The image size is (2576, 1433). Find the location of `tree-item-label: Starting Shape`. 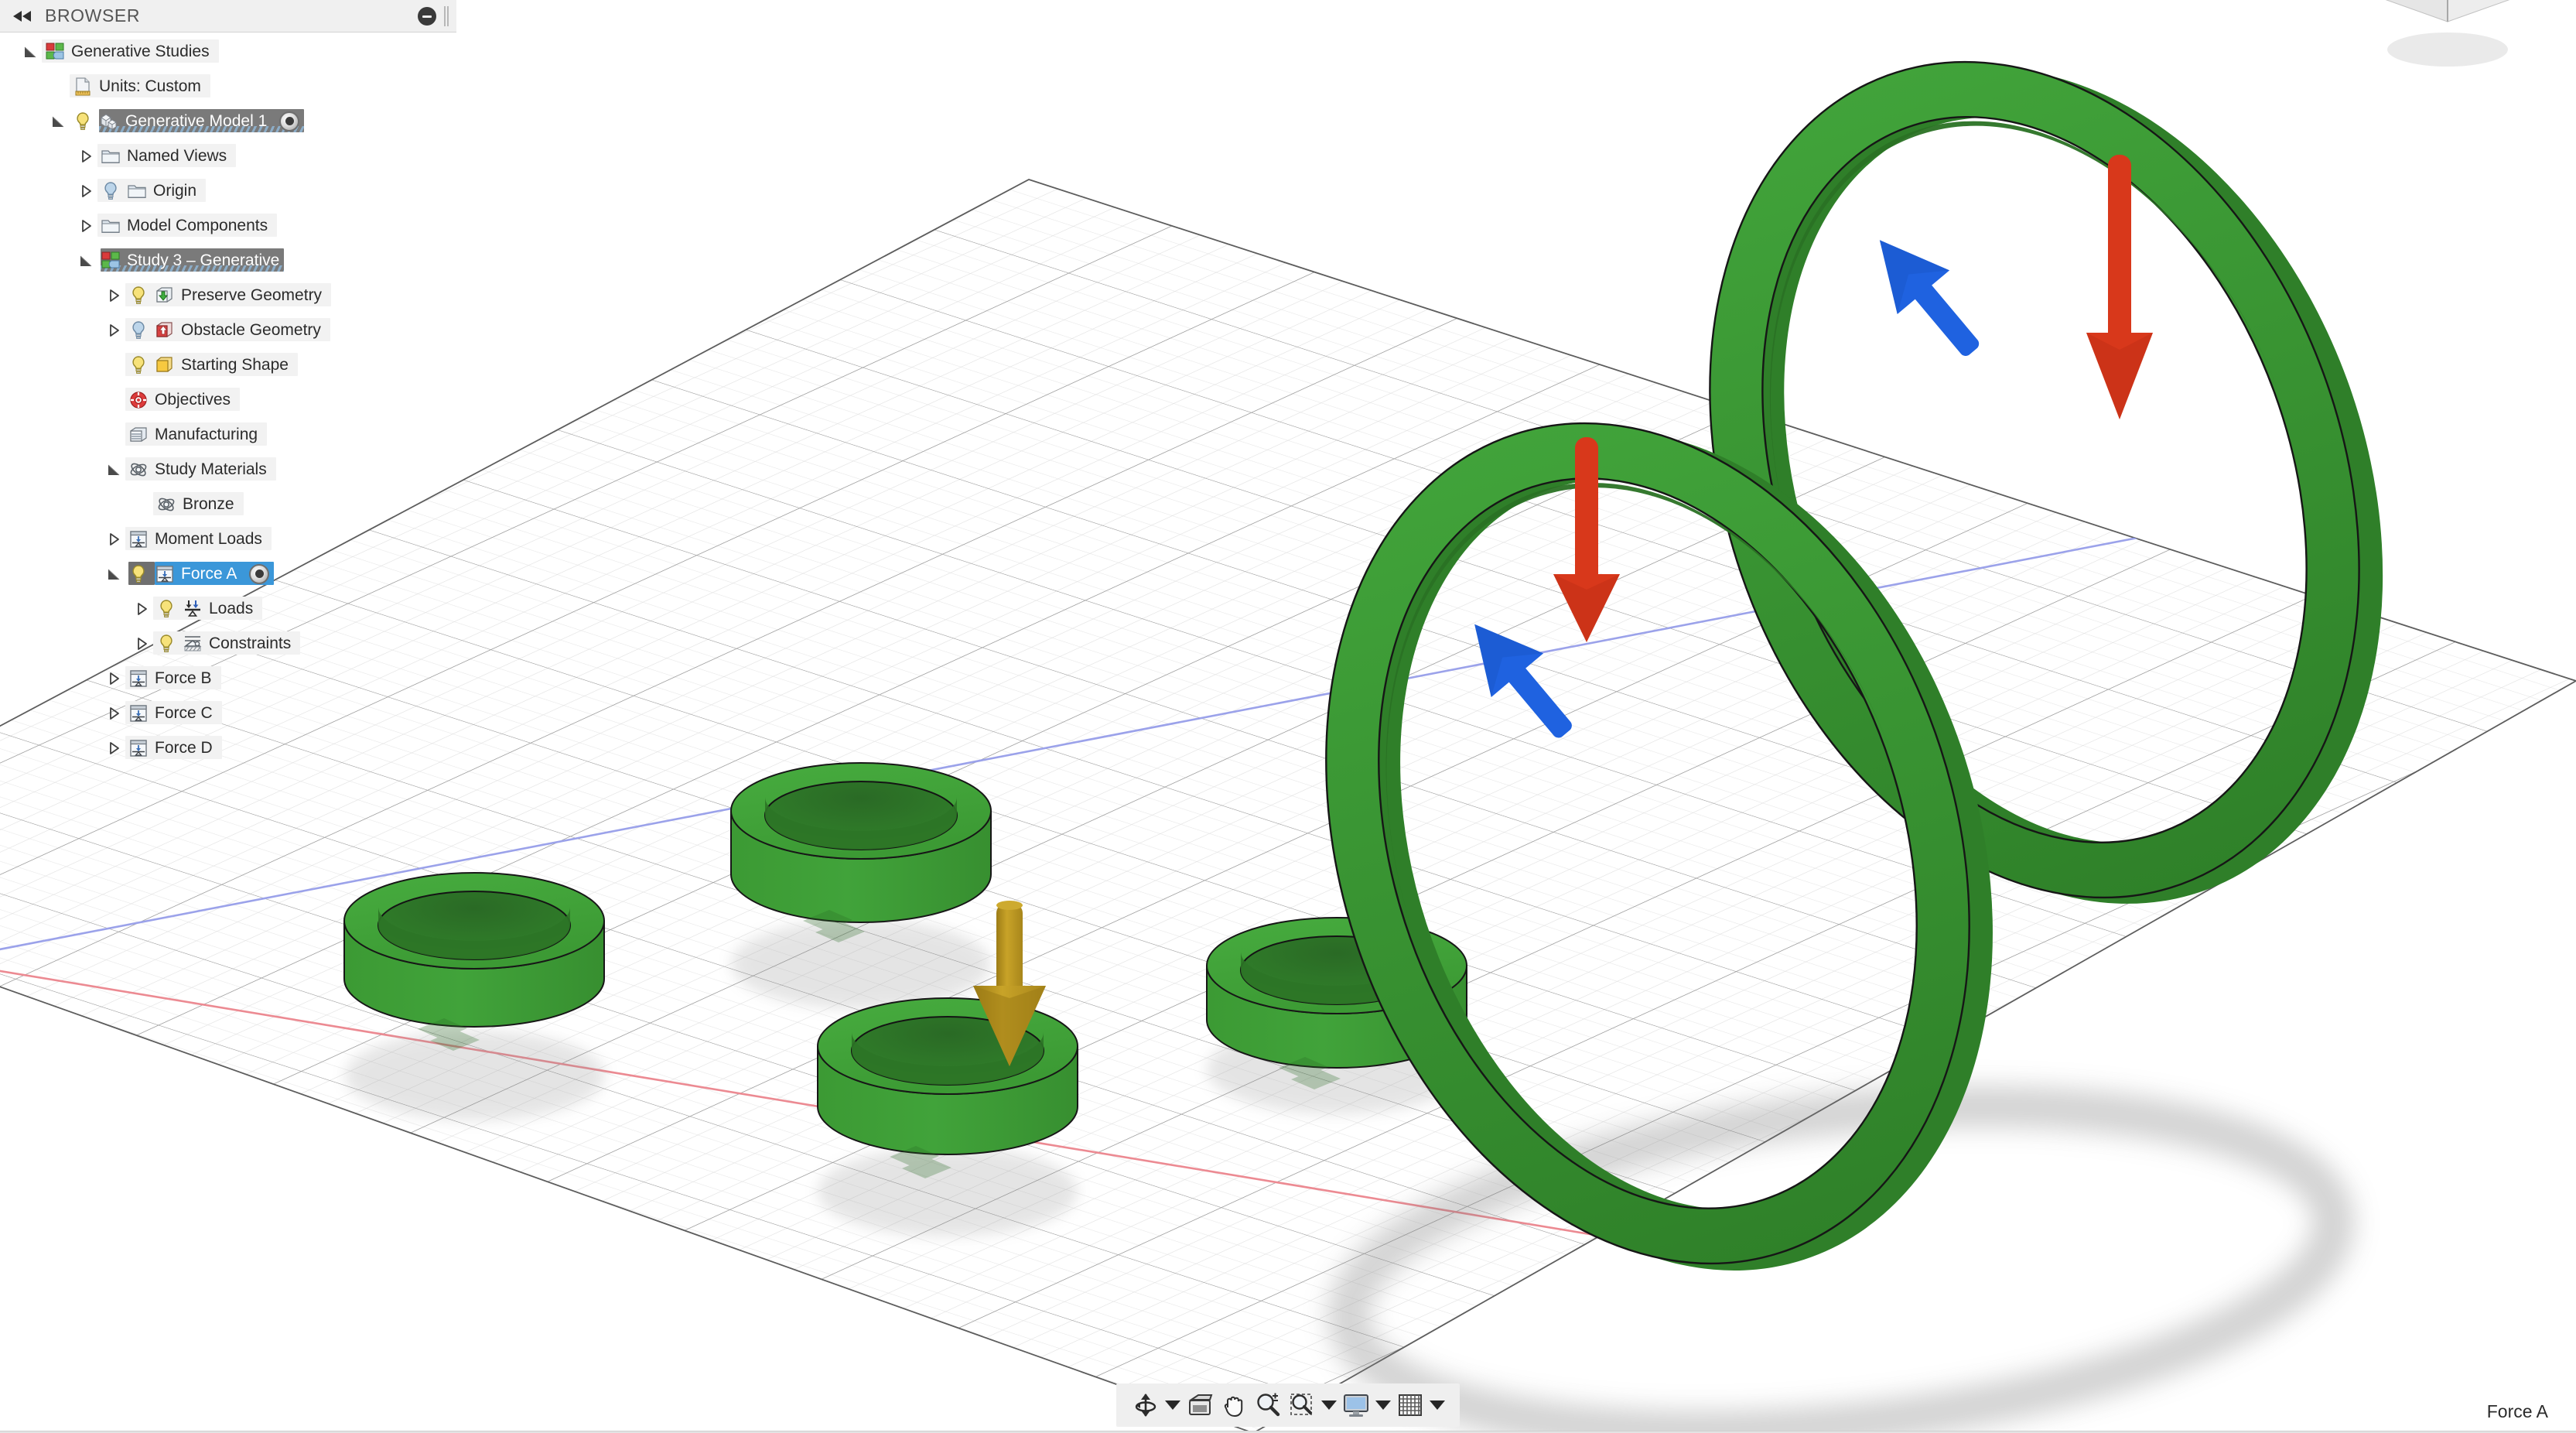

tree-item-label: Starting Shape is located at coordinates (235, 365).